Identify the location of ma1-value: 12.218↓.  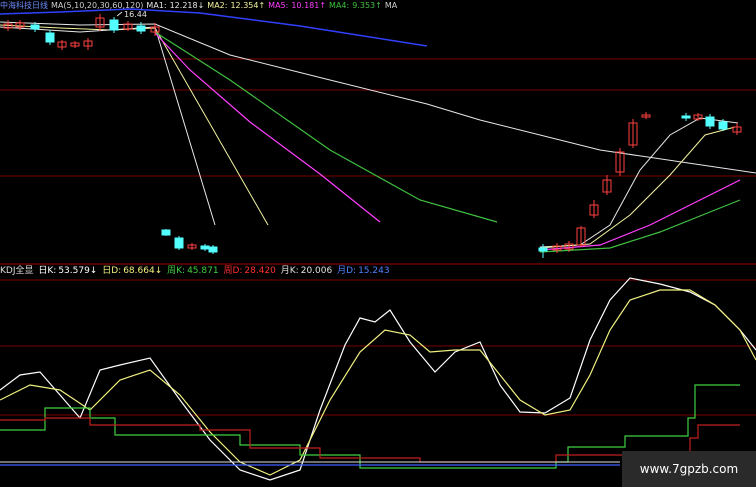
(187, 5).